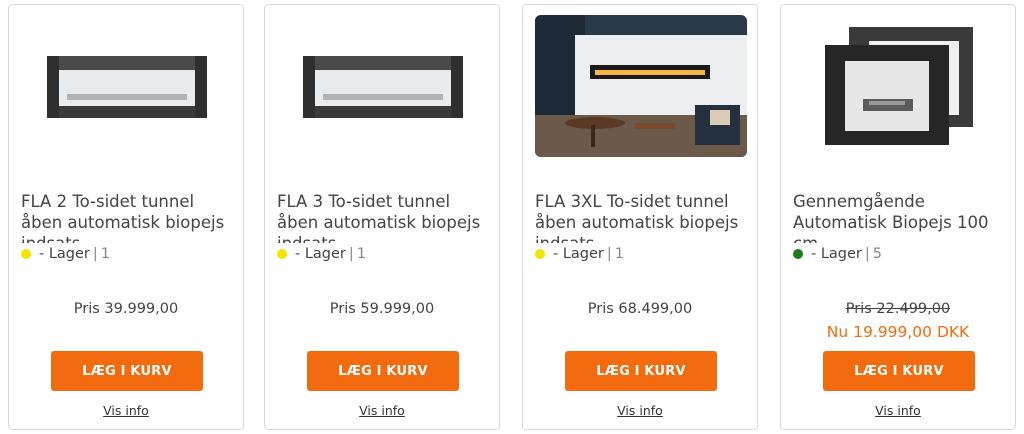  Describe the element at coordinates (640, 309) in the screenshot. I see `product-price: Pris 68.499,00` at that location.